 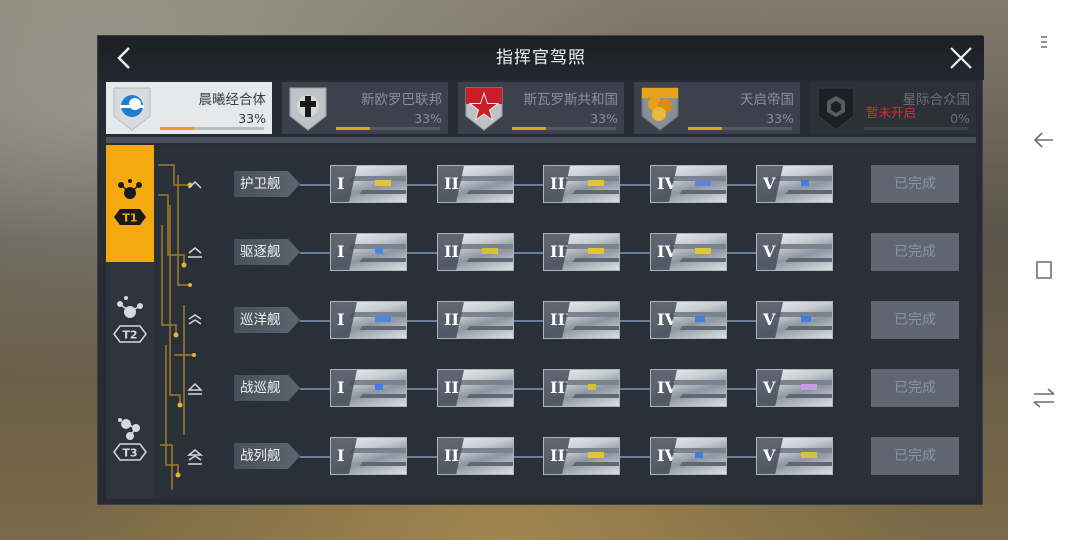 What do you see at coordinates (189, 108) in the screenshot?
I see `faction-tab-chenxi: 晨曦经合体 33%` at bounding box center [189, 108].